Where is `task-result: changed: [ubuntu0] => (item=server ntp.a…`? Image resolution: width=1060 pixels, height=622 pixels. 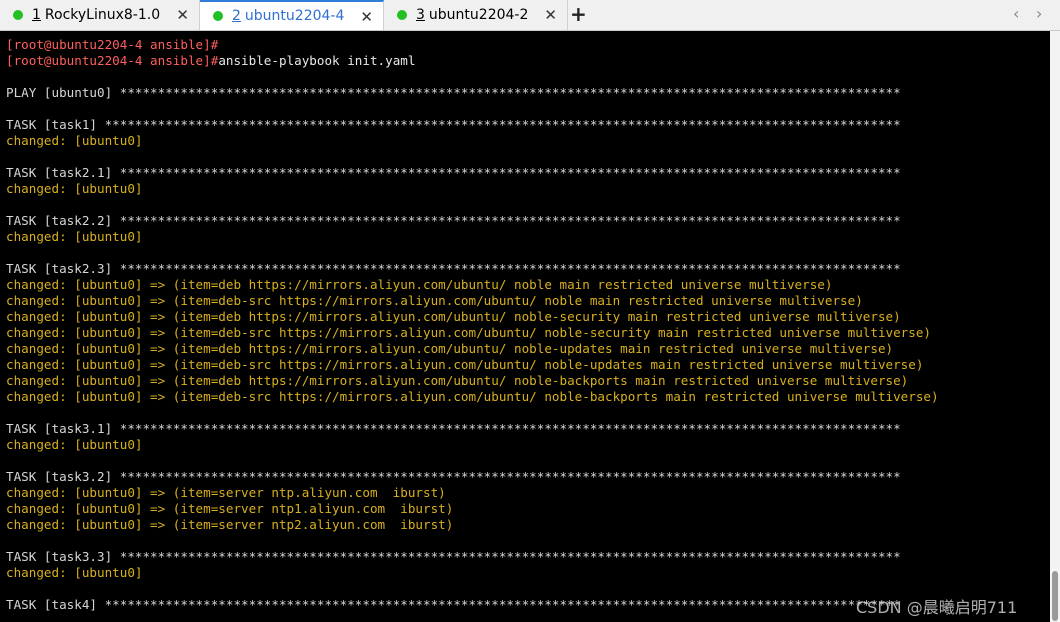 task-result: changed: [ubuntu0] => (item=server ntp.a… is located at coordinates (226, 492).